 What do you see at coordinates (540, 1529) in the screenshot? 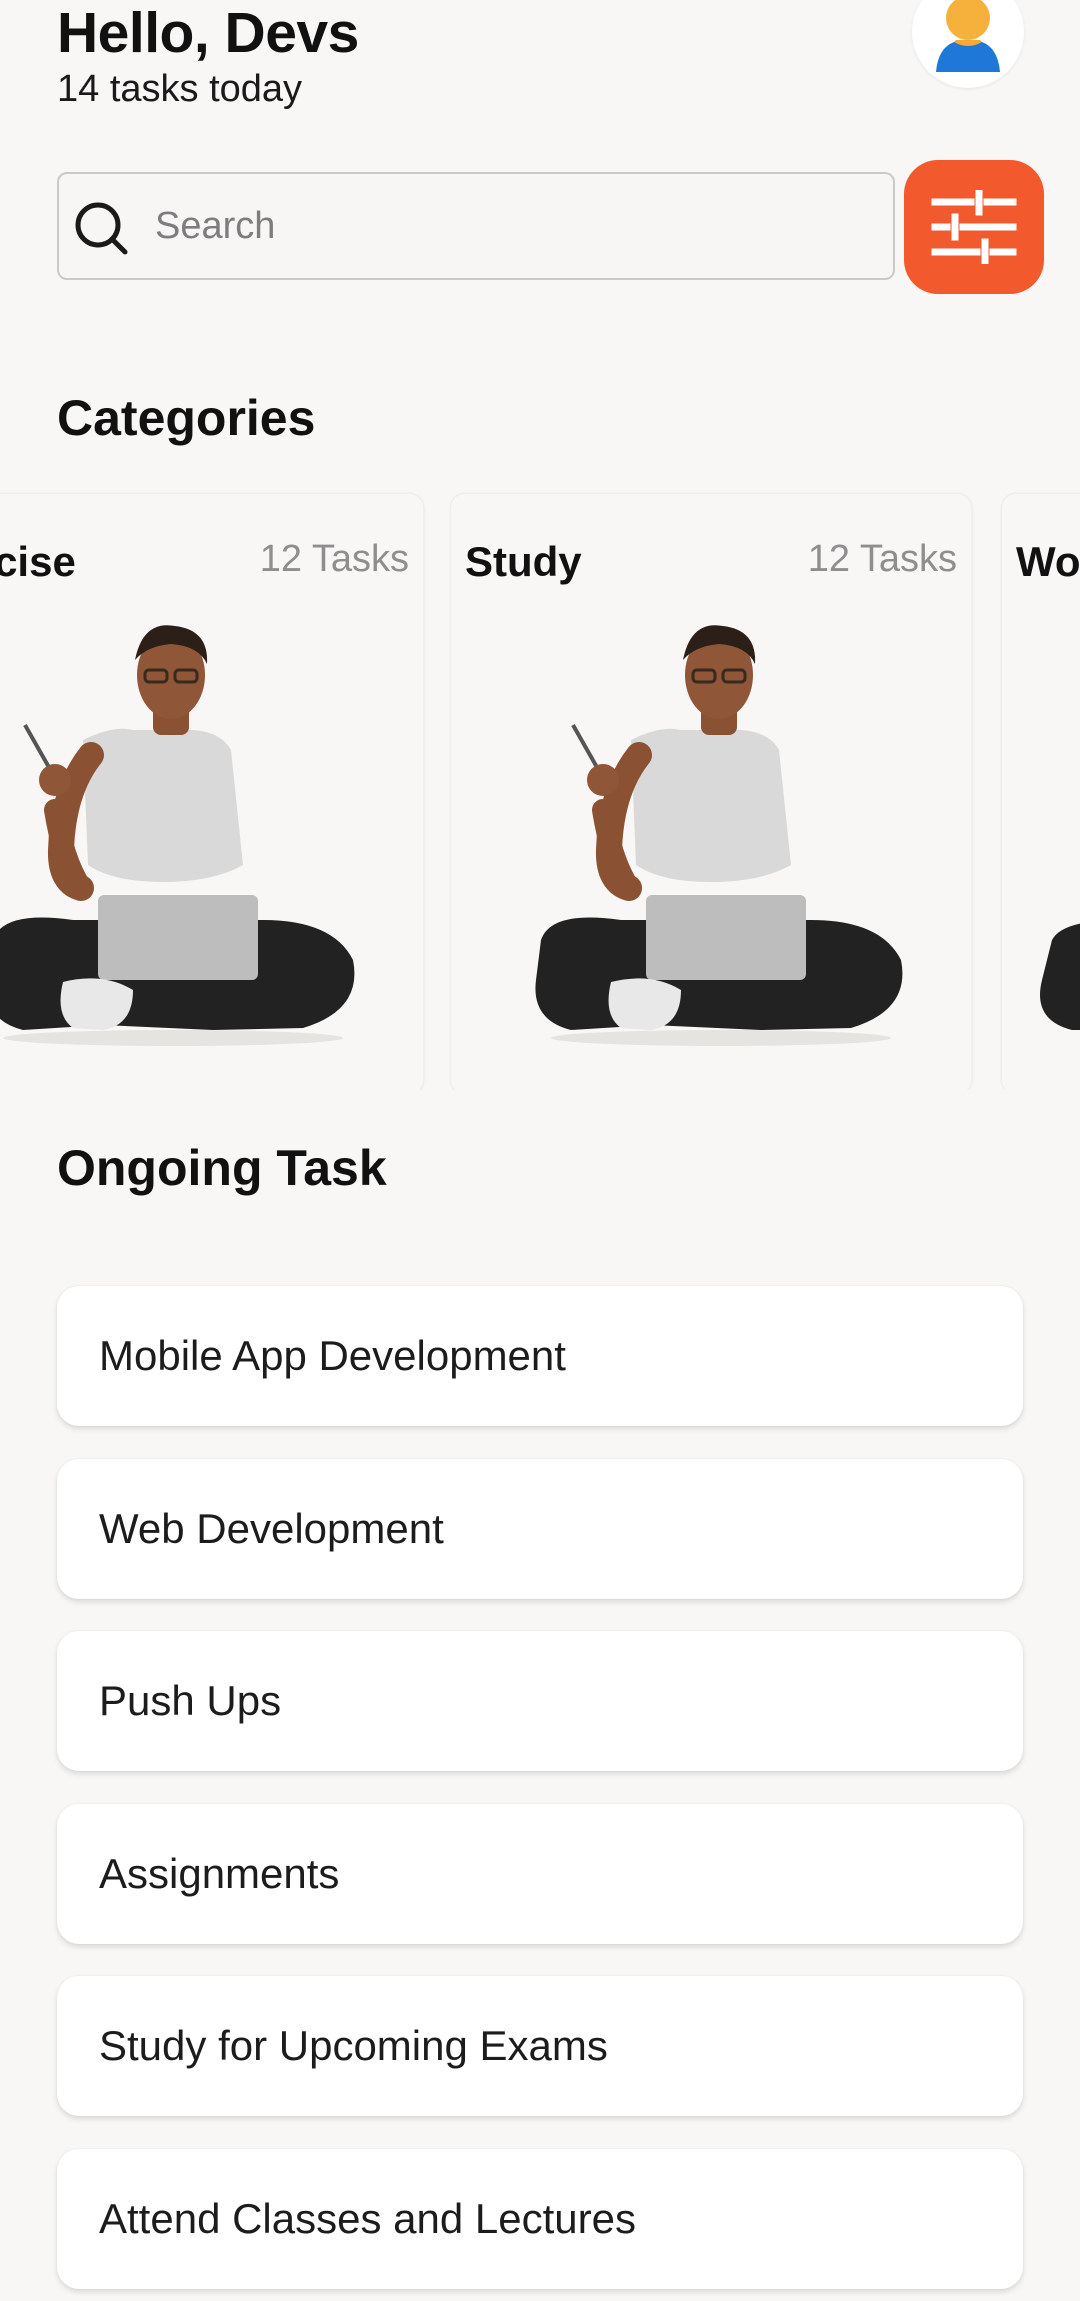
I see `task-card: Web Development` at bounding box center [540, 1529].